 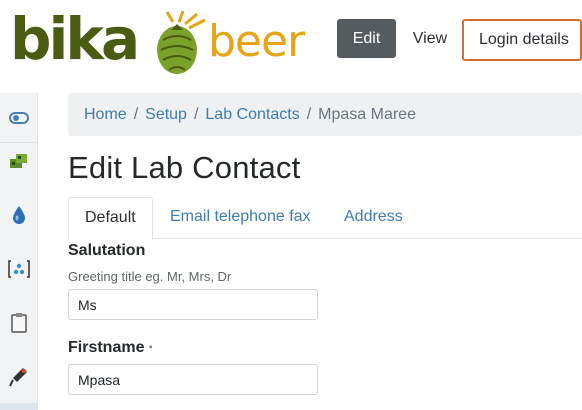 What do you see at coordinates (240, 218) in the screenshot?
I see `tab-email-telephone-fax: Email telephone fax` at bounding box center [240, 218].